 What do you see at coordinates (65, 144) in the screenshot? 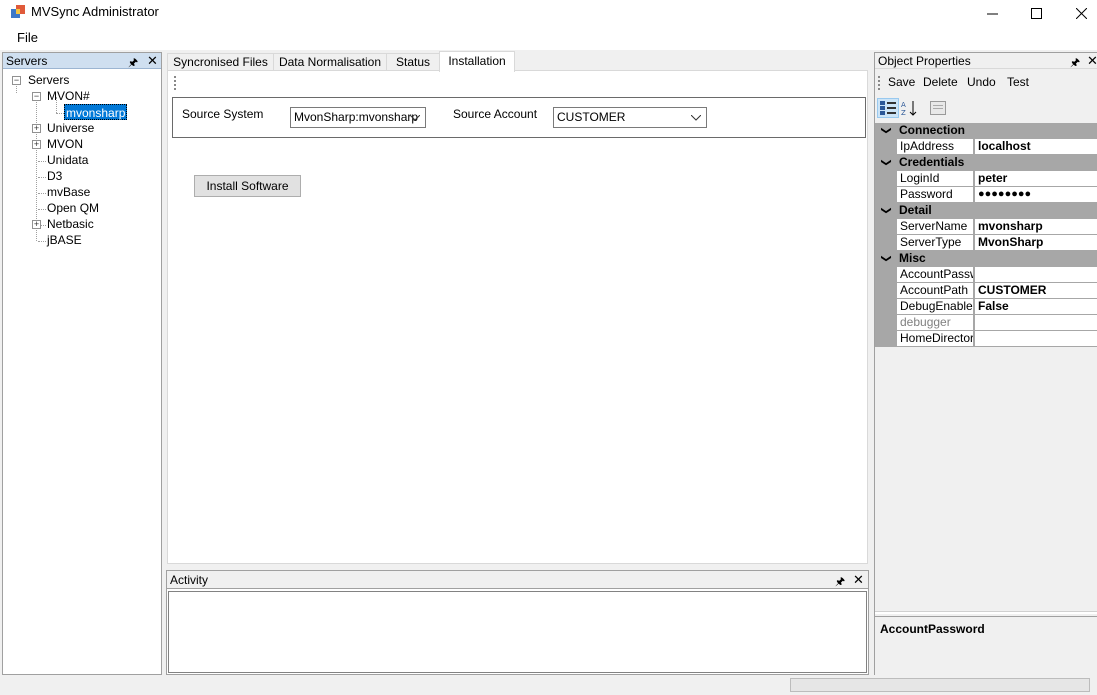
I see `tree-node-mvon: MVON` at bounding box center [65, 144].